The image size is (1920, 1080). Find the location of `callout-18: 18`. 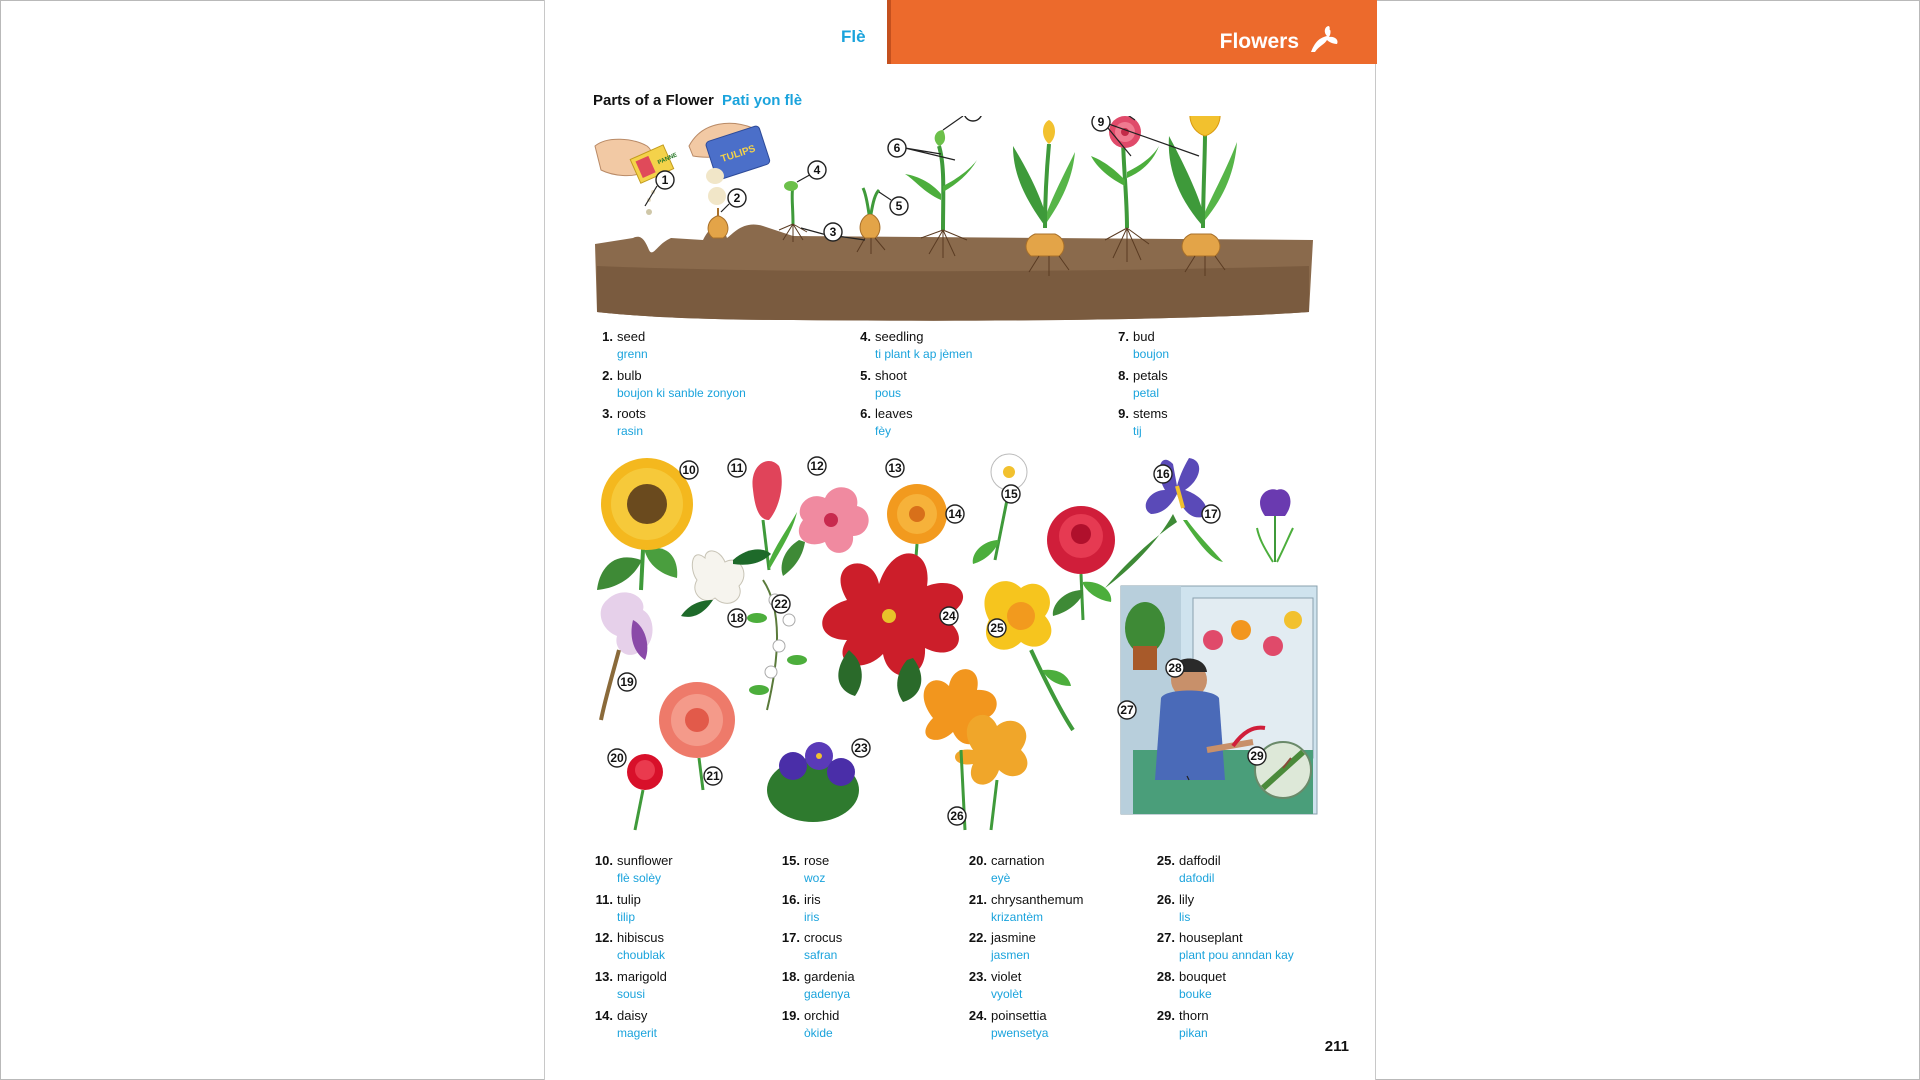

callout-18: 18 is located at coordinates (737, 618).